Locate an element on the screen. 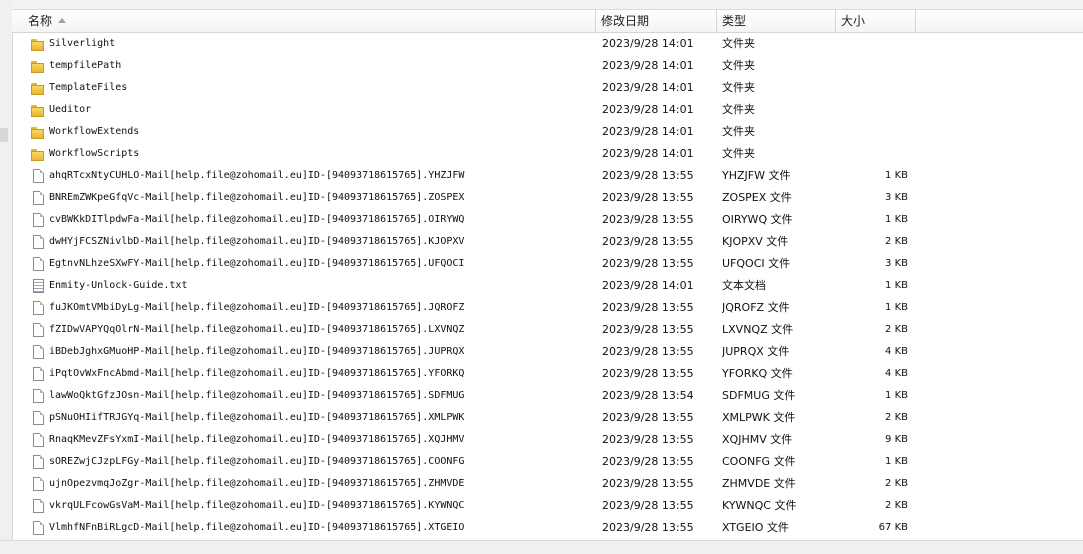  file-row: tempfilePath 2023/9/28 14:01 文件夹 is located at coordinates (547, 66).